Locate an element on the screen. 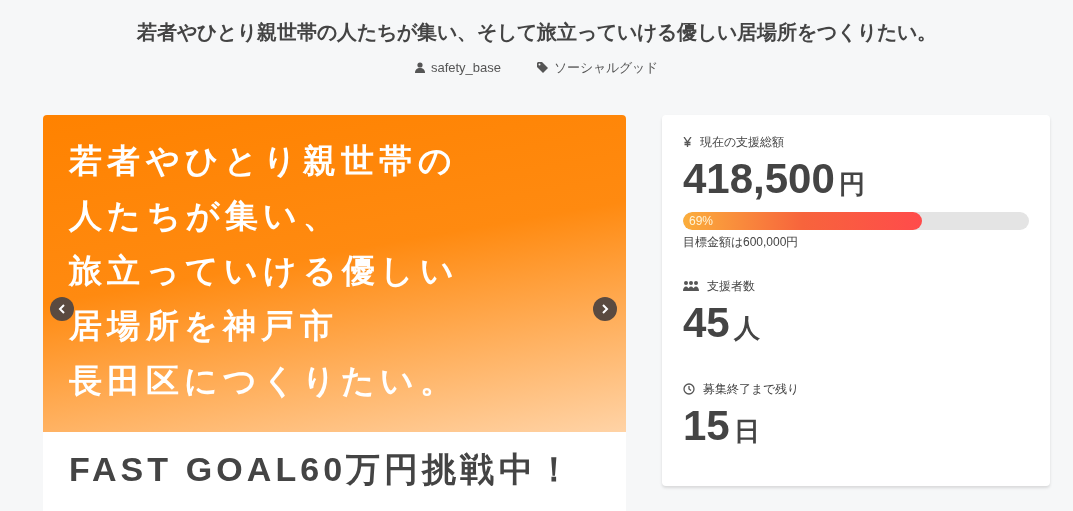 This screenshot has width=1073, height=511. clock-icon is located at coordinates (689, 388).